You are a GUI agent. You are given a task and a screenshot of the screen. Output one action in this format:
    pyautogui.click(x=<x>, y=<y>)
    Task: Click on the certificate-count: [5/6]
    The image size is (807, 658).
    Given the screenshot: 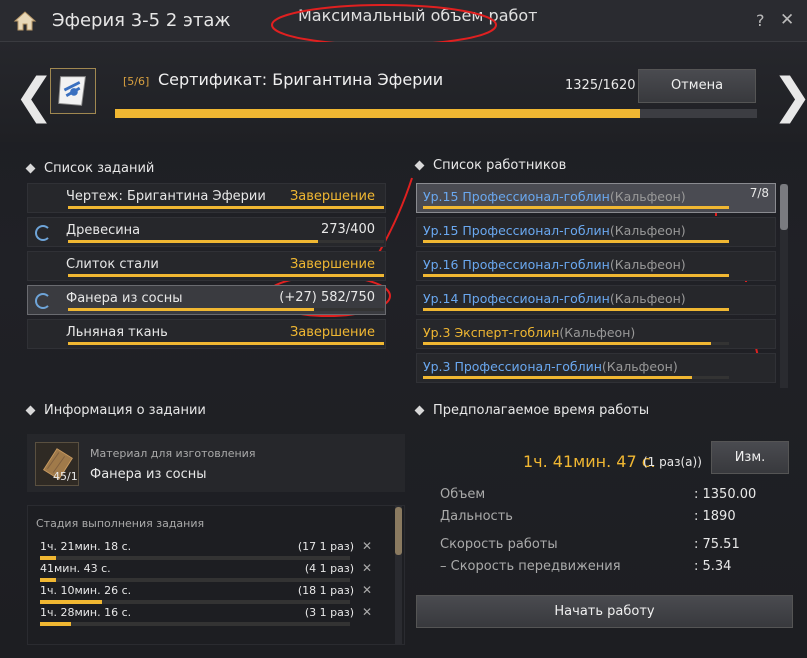 What is the action you would take?
    pyautogui.click(x=136, y=81)
    